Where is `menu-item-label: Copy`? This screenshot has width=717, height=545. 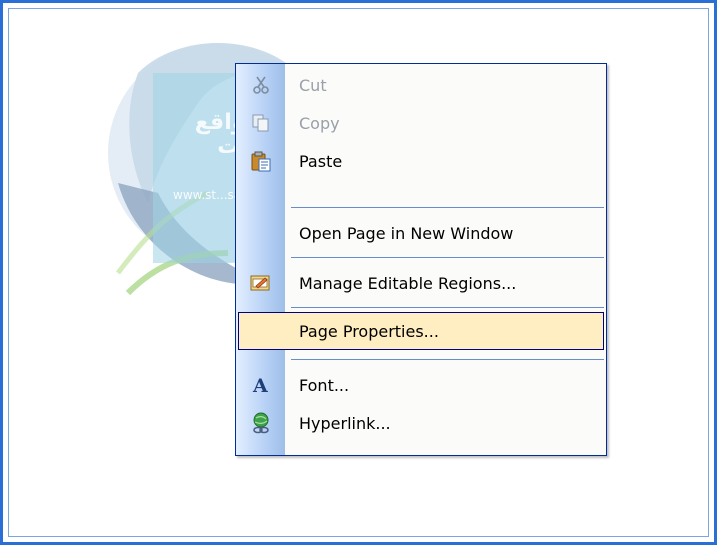 menu-item-label: Copy is located at coordinates (319, 123).